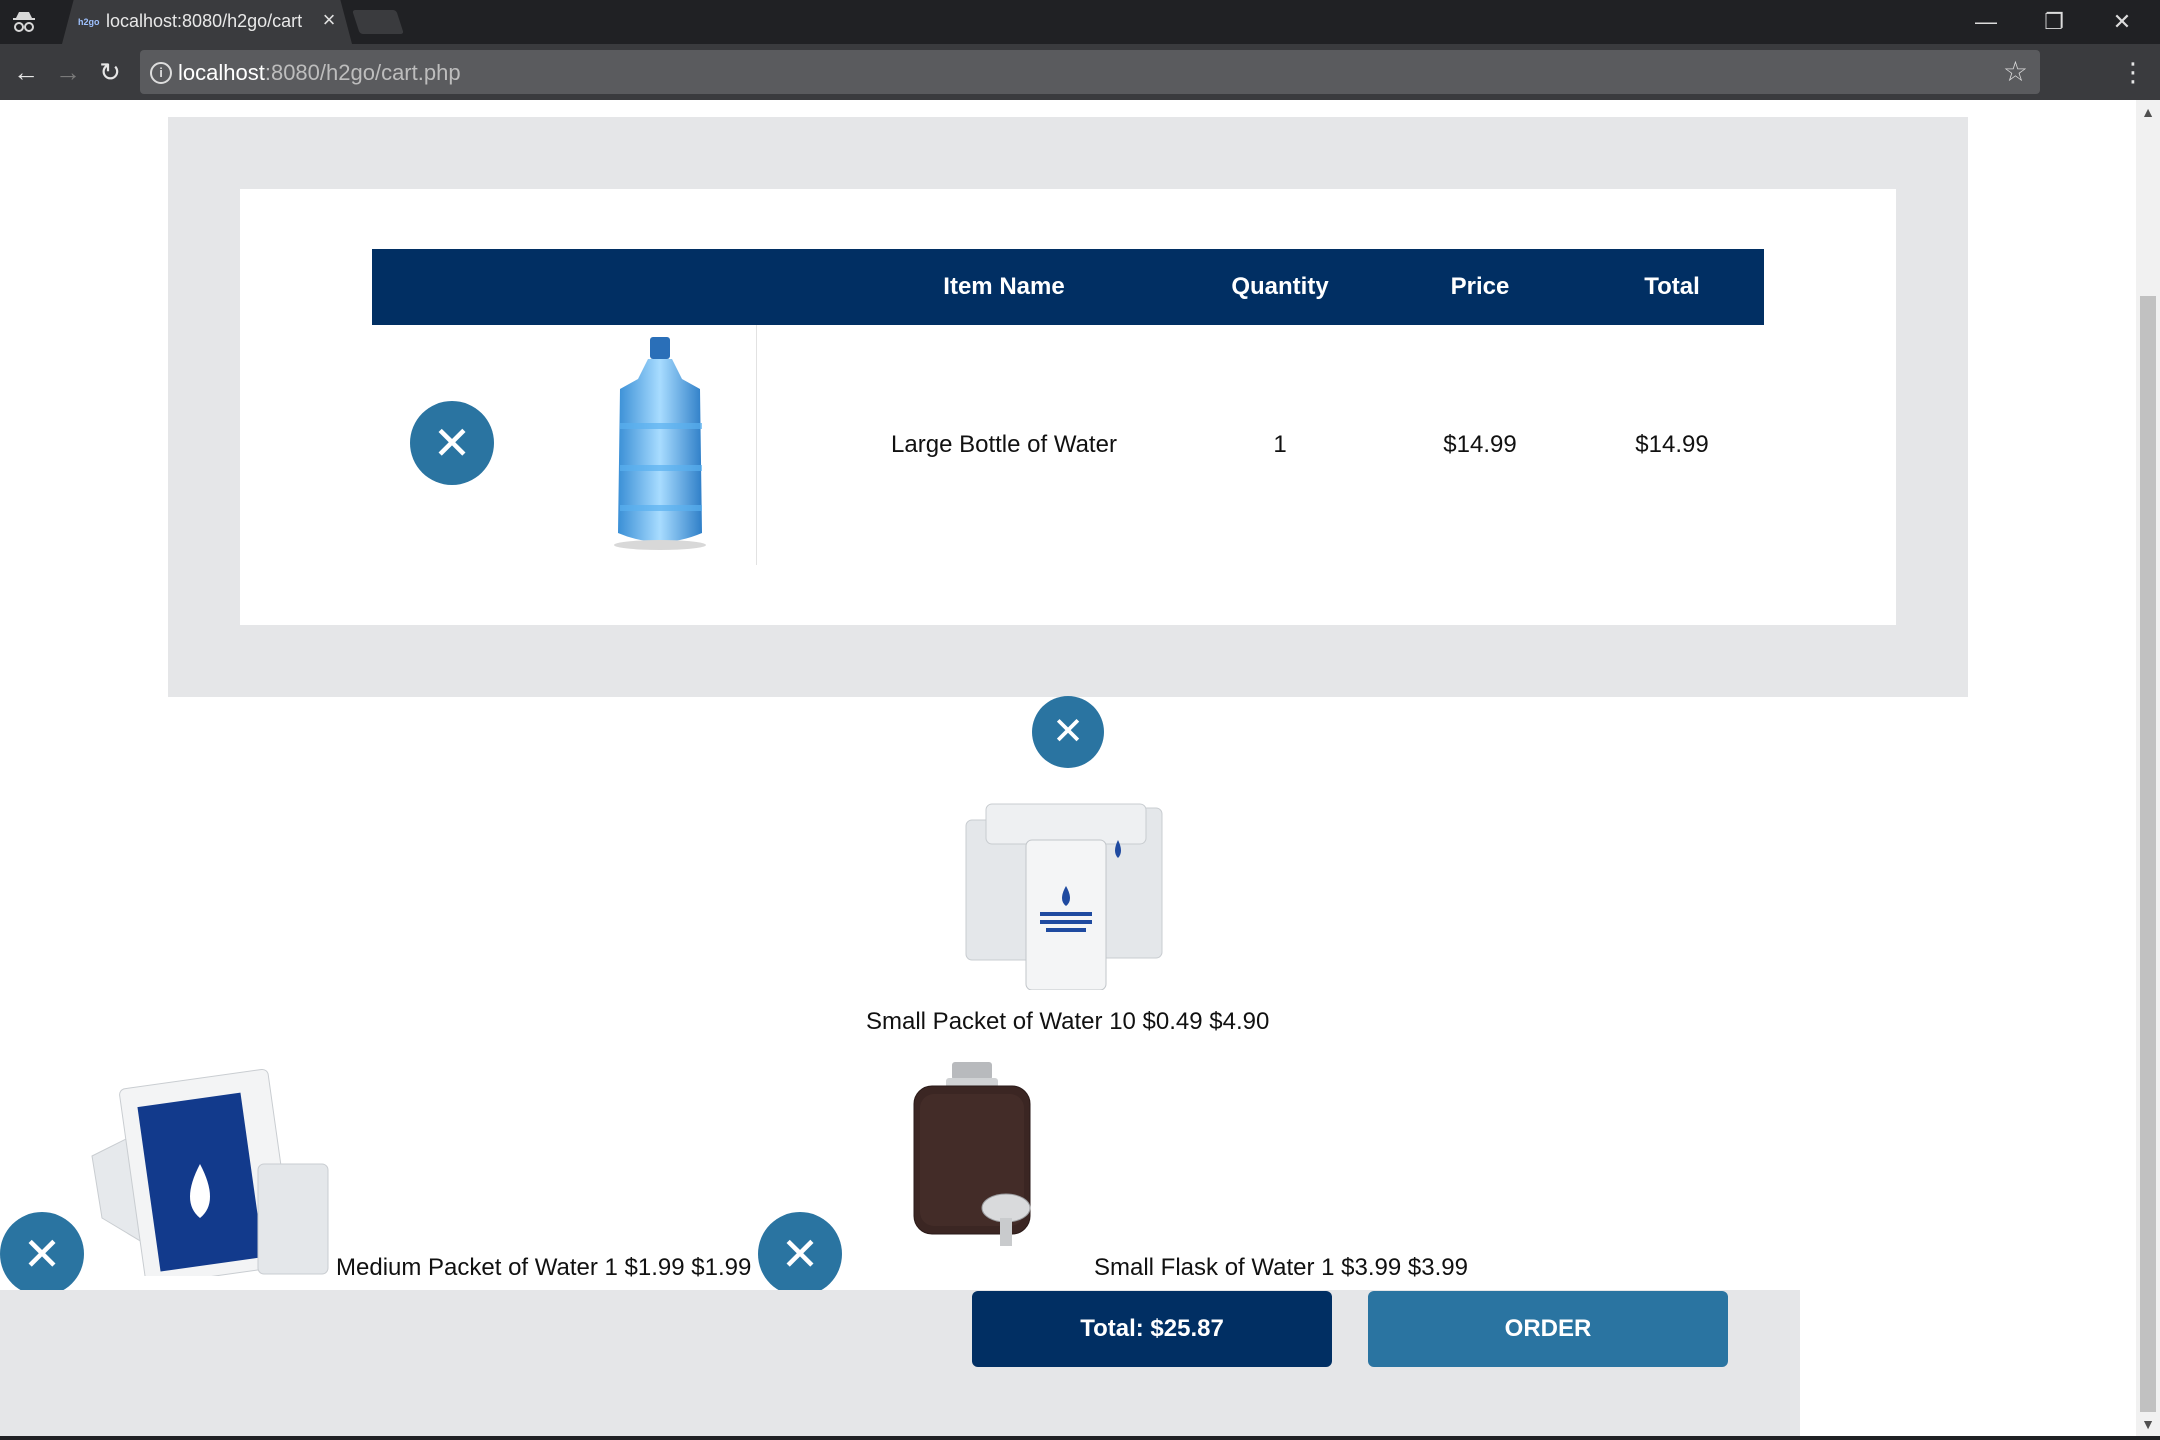 This screenshot has height=1440, width=2160. I want to click on forward-arrow-icon: →, so click(68, 72).